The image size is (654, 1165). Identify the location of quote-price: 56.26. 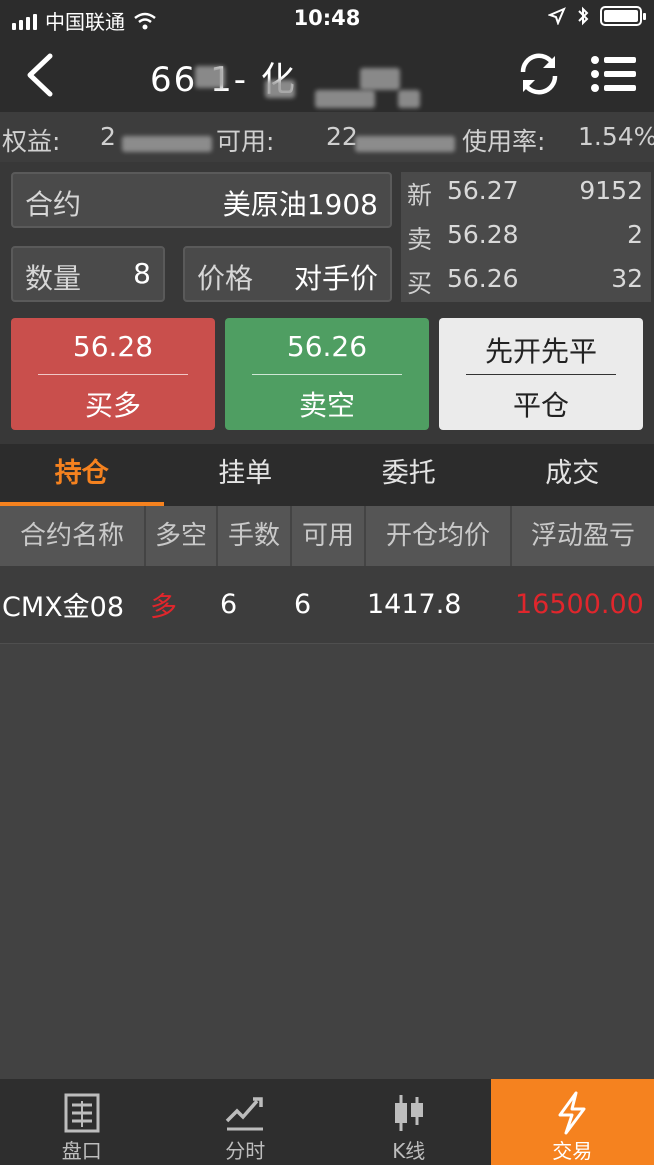
(483, 278).